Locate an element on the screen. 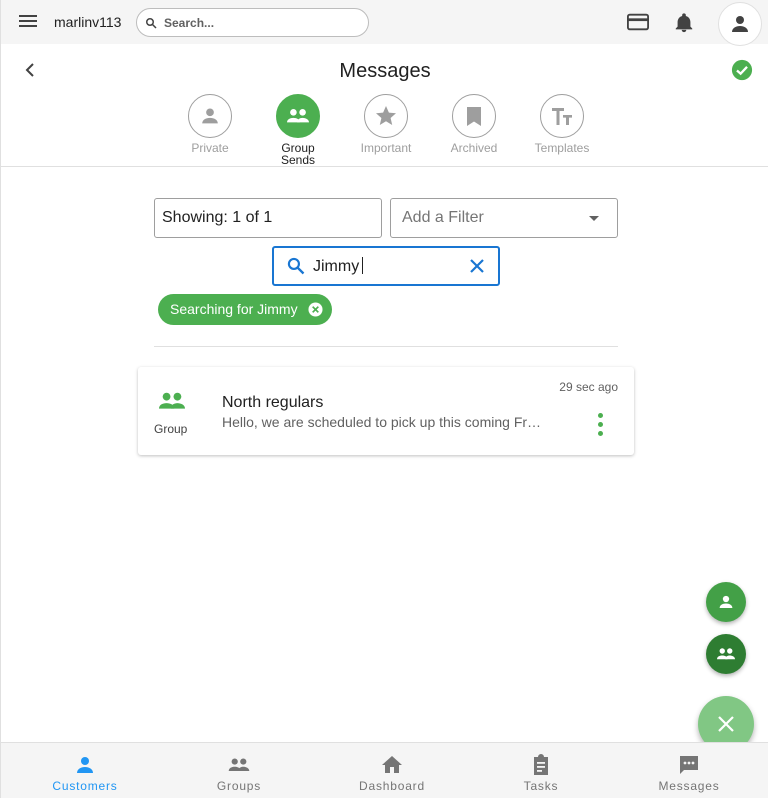 This screenshot has width=768, height=798. add-filter-select: Add a Filter is located at coordinates (504, 218).